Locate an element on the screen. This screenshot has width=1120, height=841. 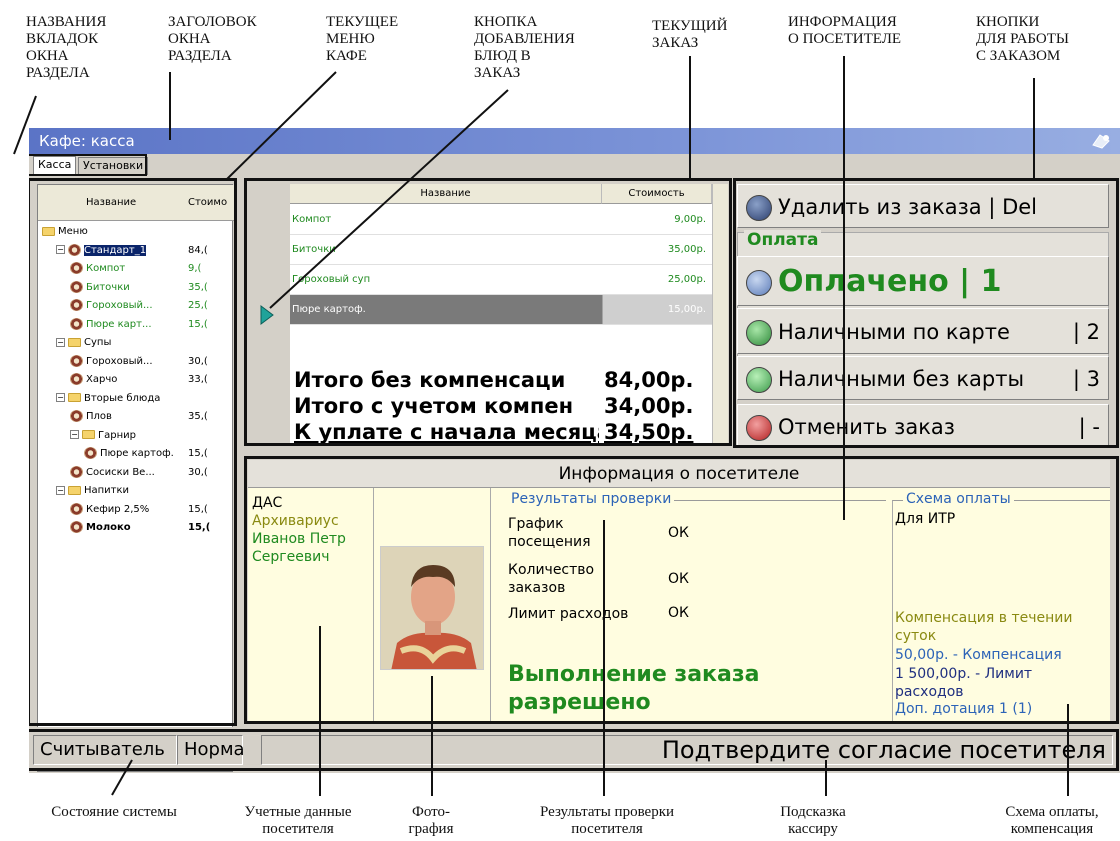
annotation-visitor-credentials: Учетные данные посетителя is located at coordinates (298, 820).